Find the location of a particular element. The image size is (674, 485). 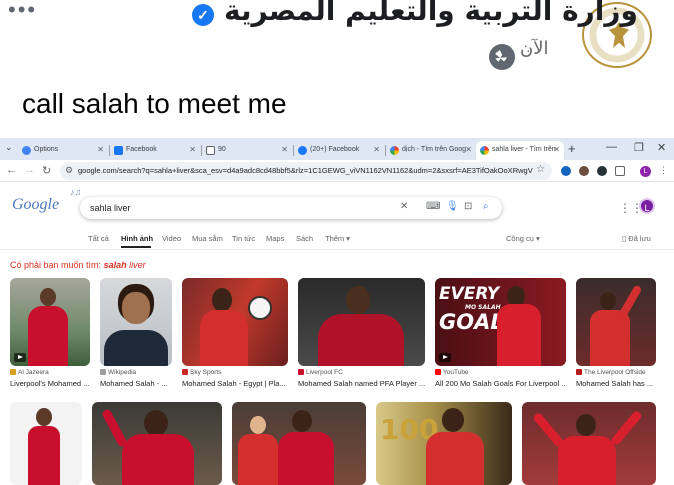

keyboard-icon: ⌨ is located at coordinates (433, 206).